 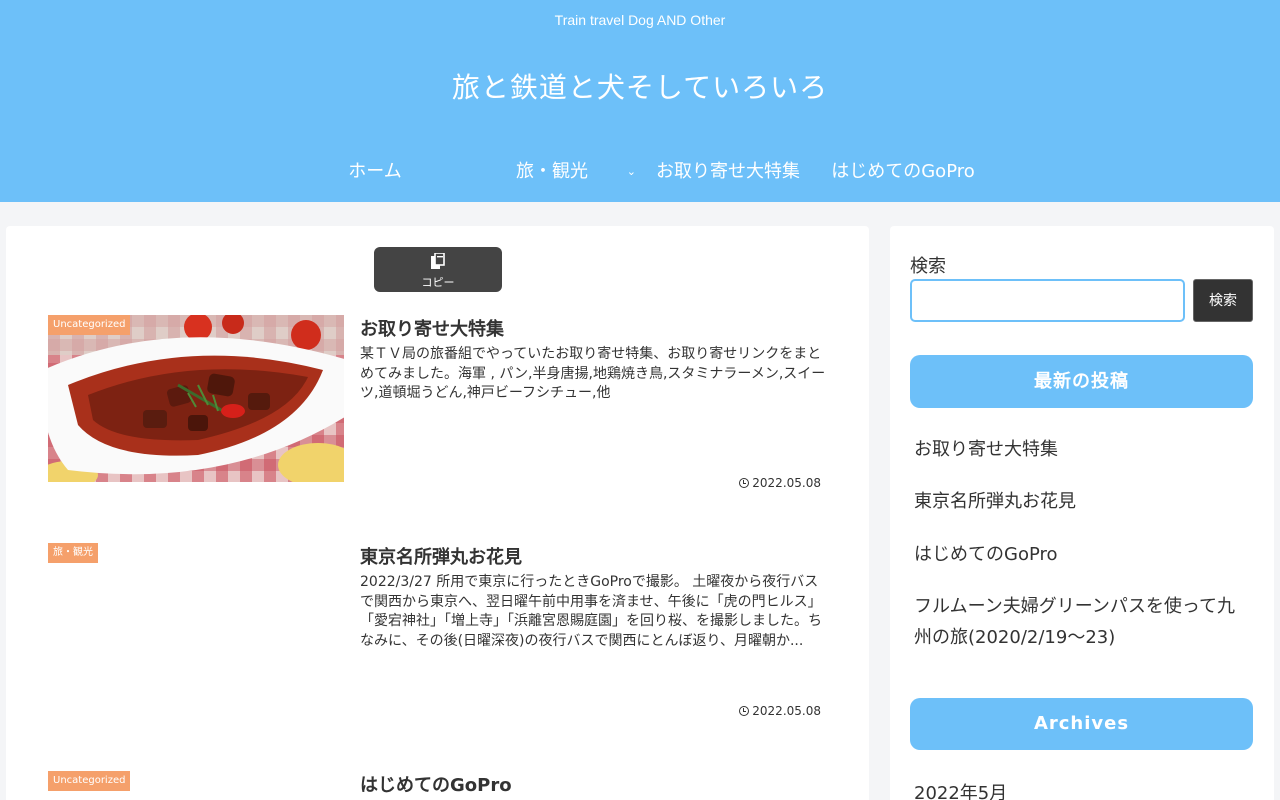 I want to click on post-title: 東京名所弾丸お花見, so click(x=441, y=556).